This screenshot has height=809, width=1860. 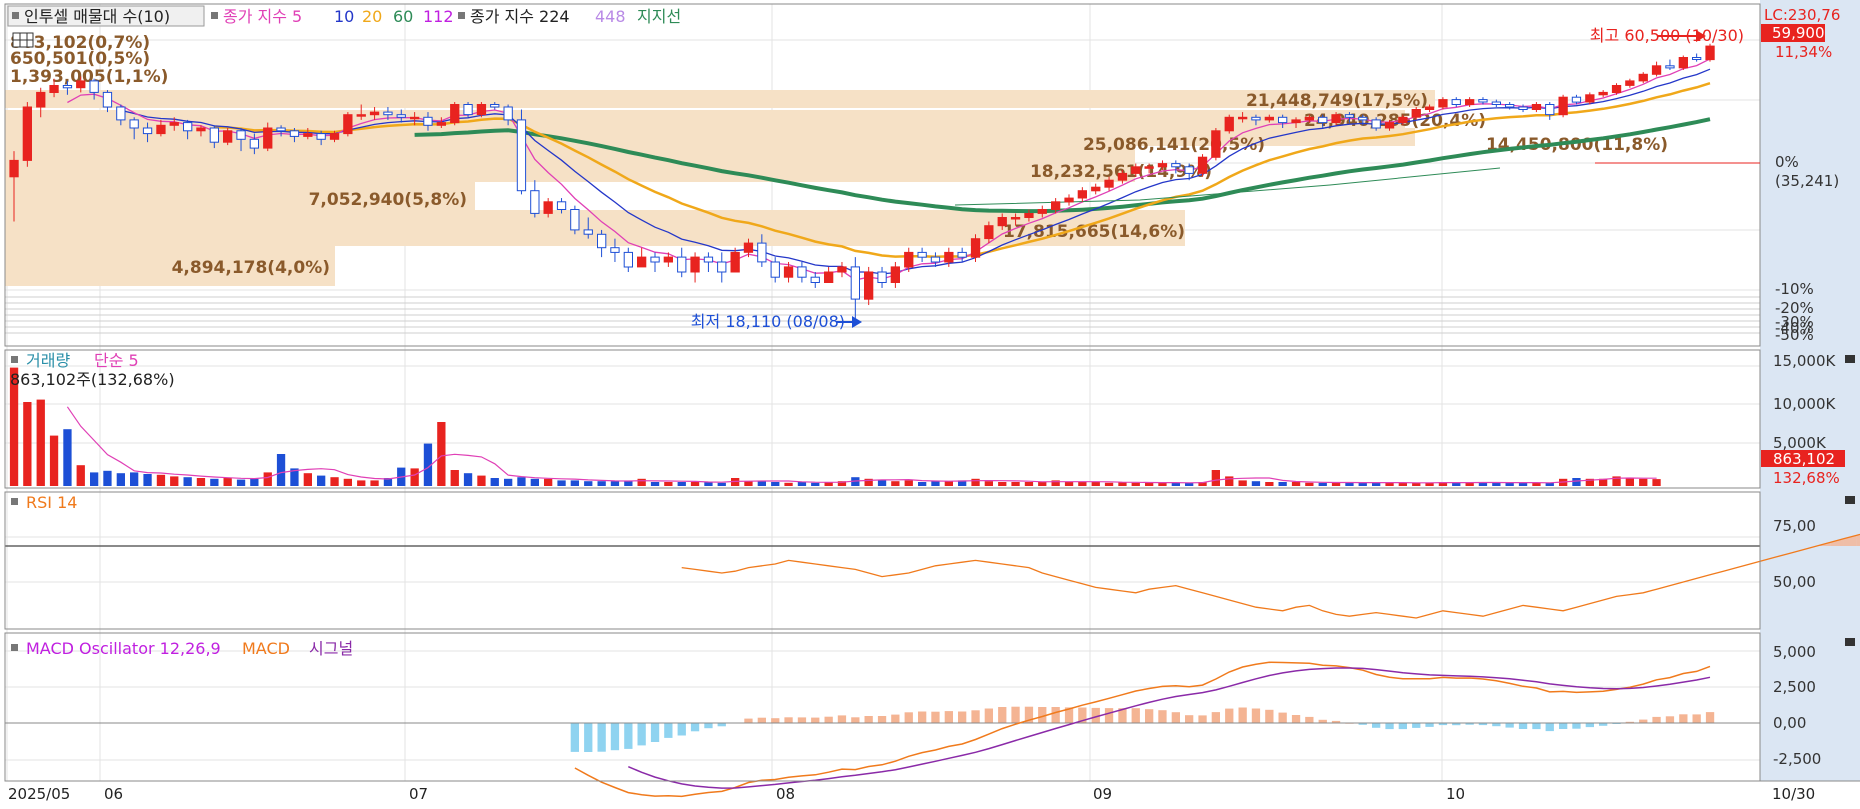 What do you see at coordinates (51, 502) in the screenshot?
I see `rsi-title: RSI 14` at bounding box center [51, 502].